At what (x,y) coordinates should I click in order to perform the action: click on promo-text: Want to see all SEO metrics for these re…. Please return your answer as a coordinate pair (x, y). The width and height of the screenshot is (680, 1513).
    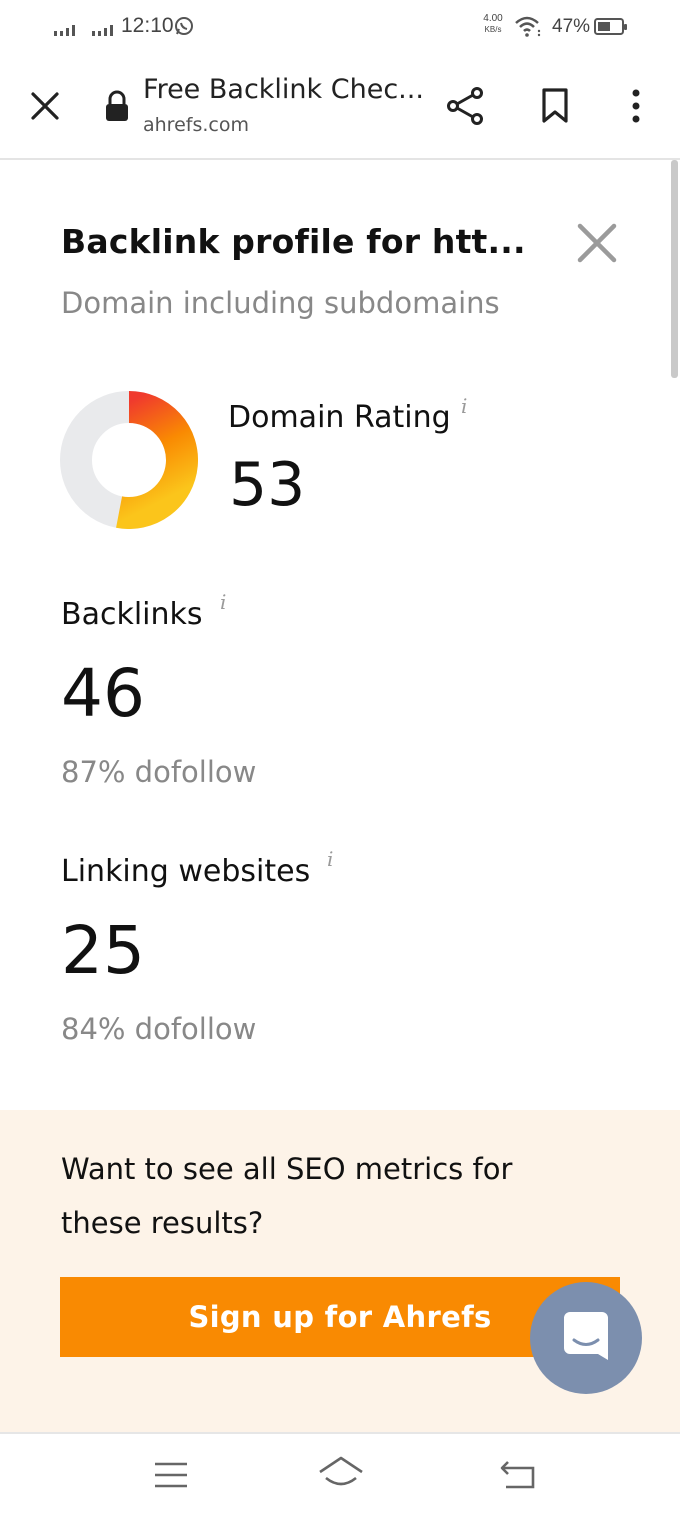
    Looking at the image, I should click on (286, 1196).